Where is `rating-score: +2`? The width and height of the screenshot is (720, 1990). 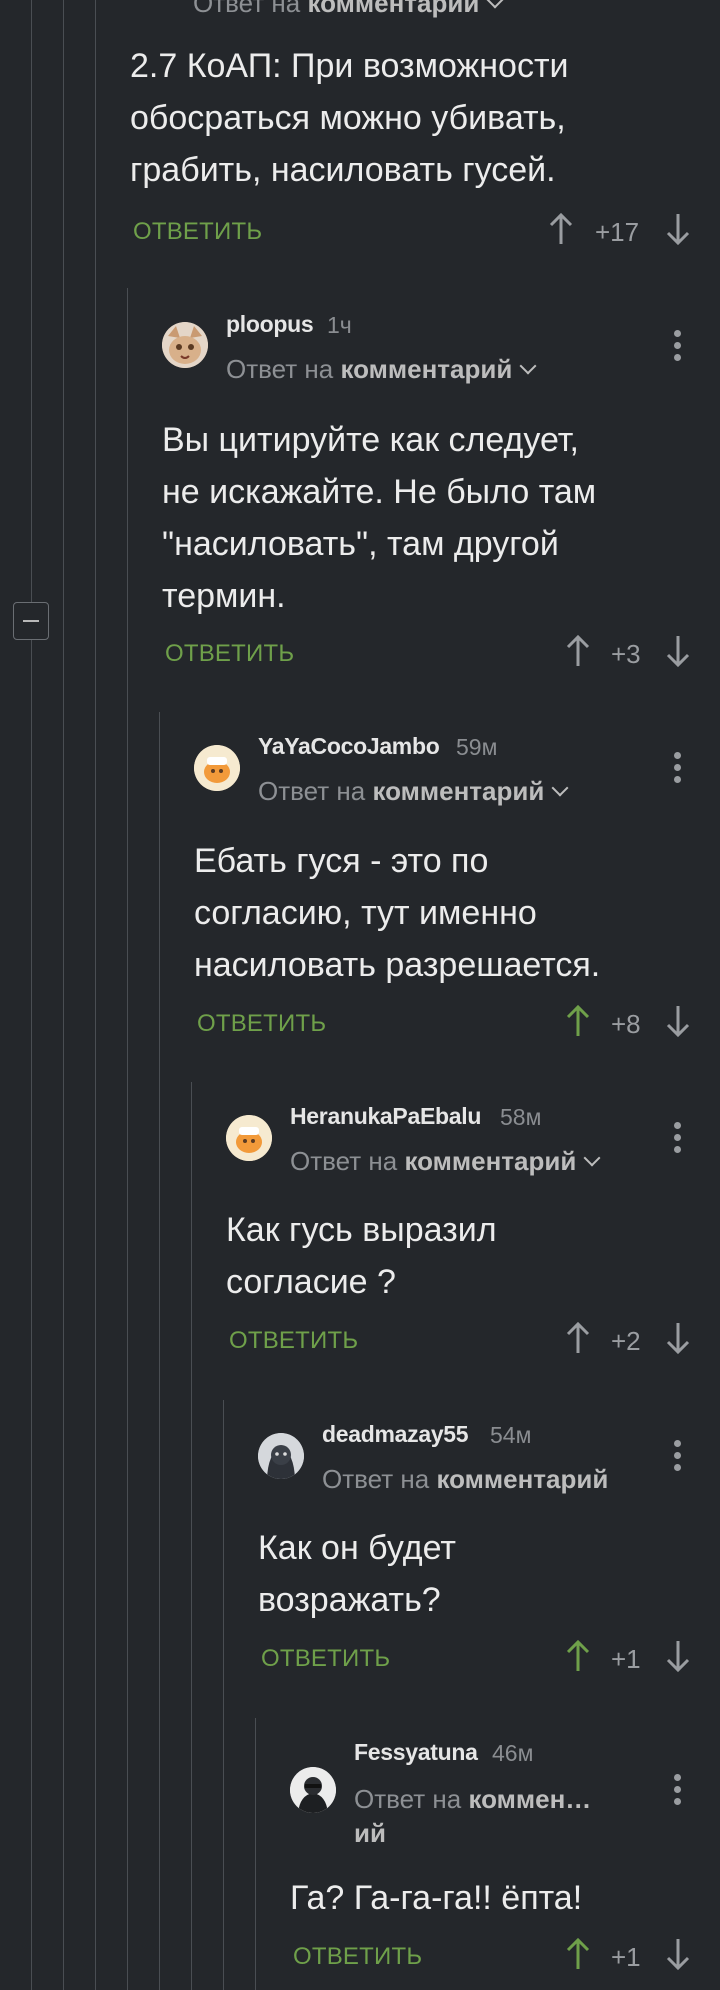
rating-score: +2 is located at coordinates (626, 1341).